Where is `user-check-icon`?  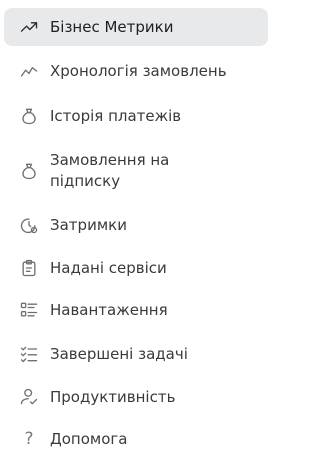 user-check-icon is located at coordinates (29, 397).